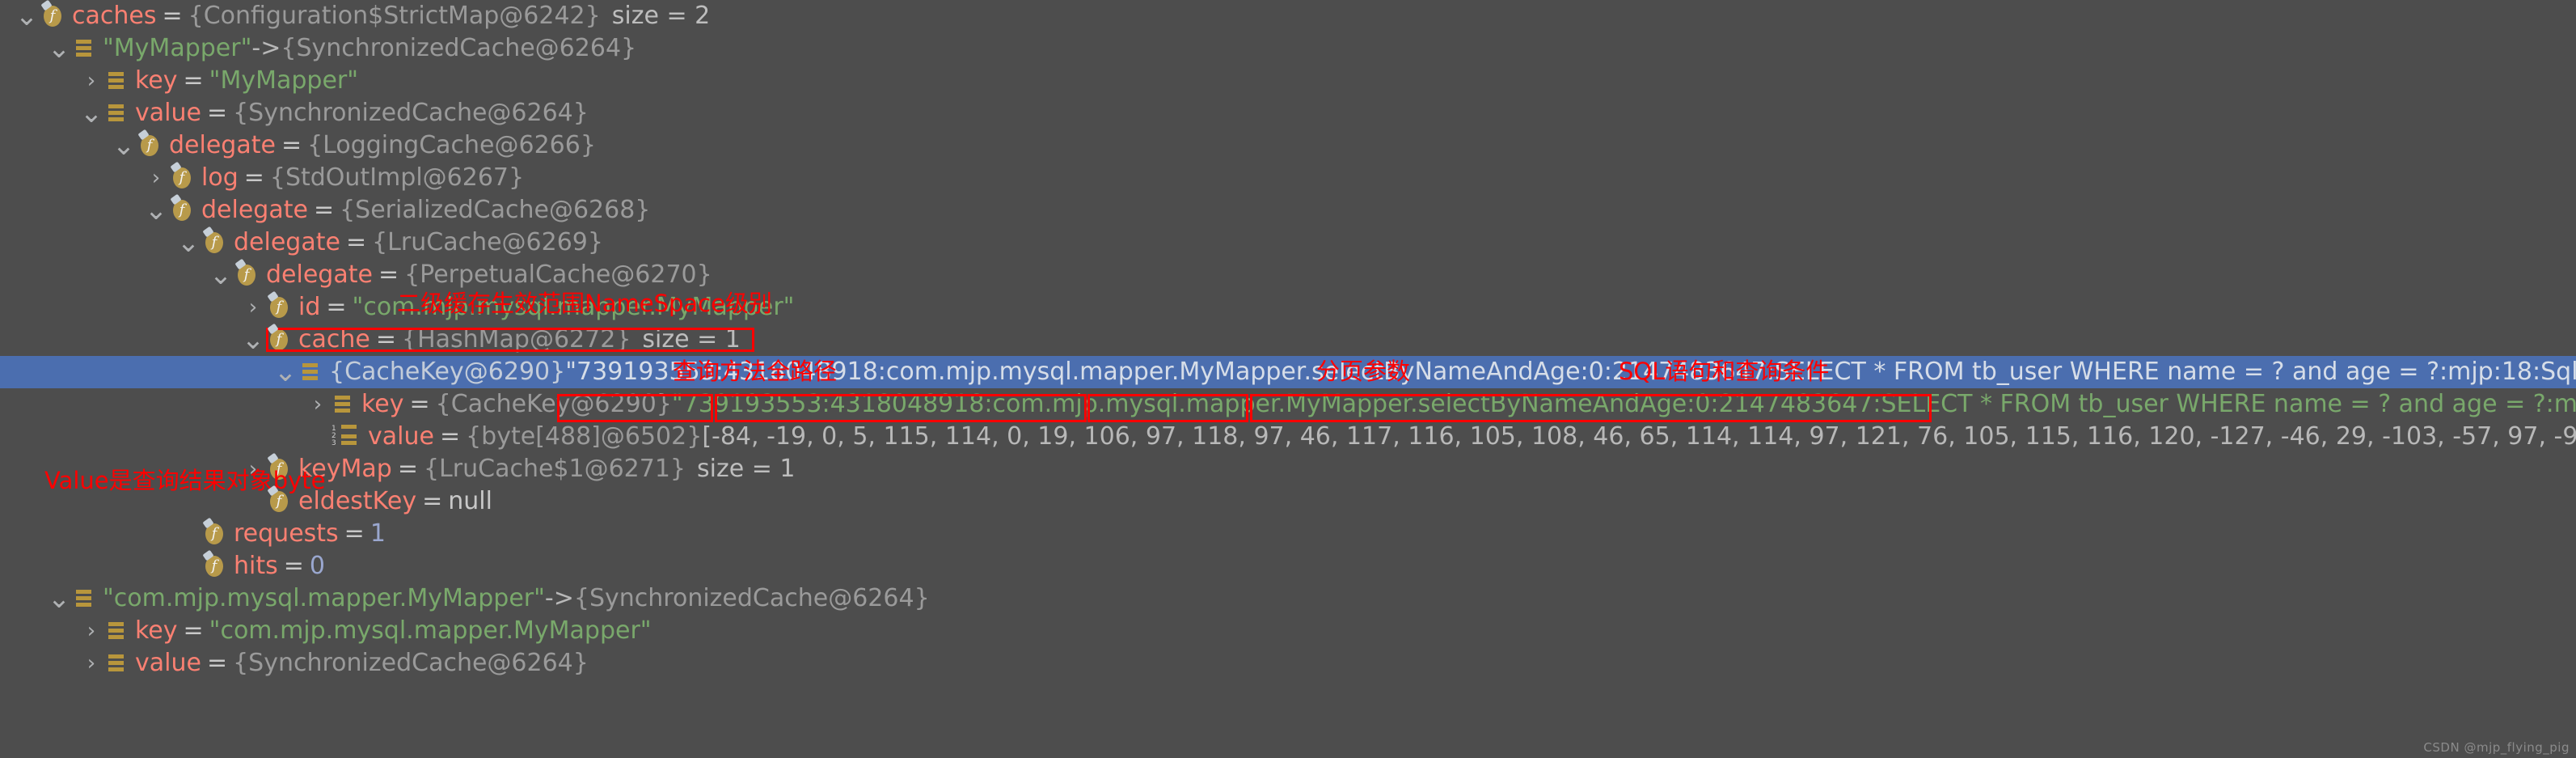  What do you see at coordinates (1288, 663) in the screenshot?
I see `tree-row: › value = {SynchronizedCache@6264}` at bounding box center [1288, 663].